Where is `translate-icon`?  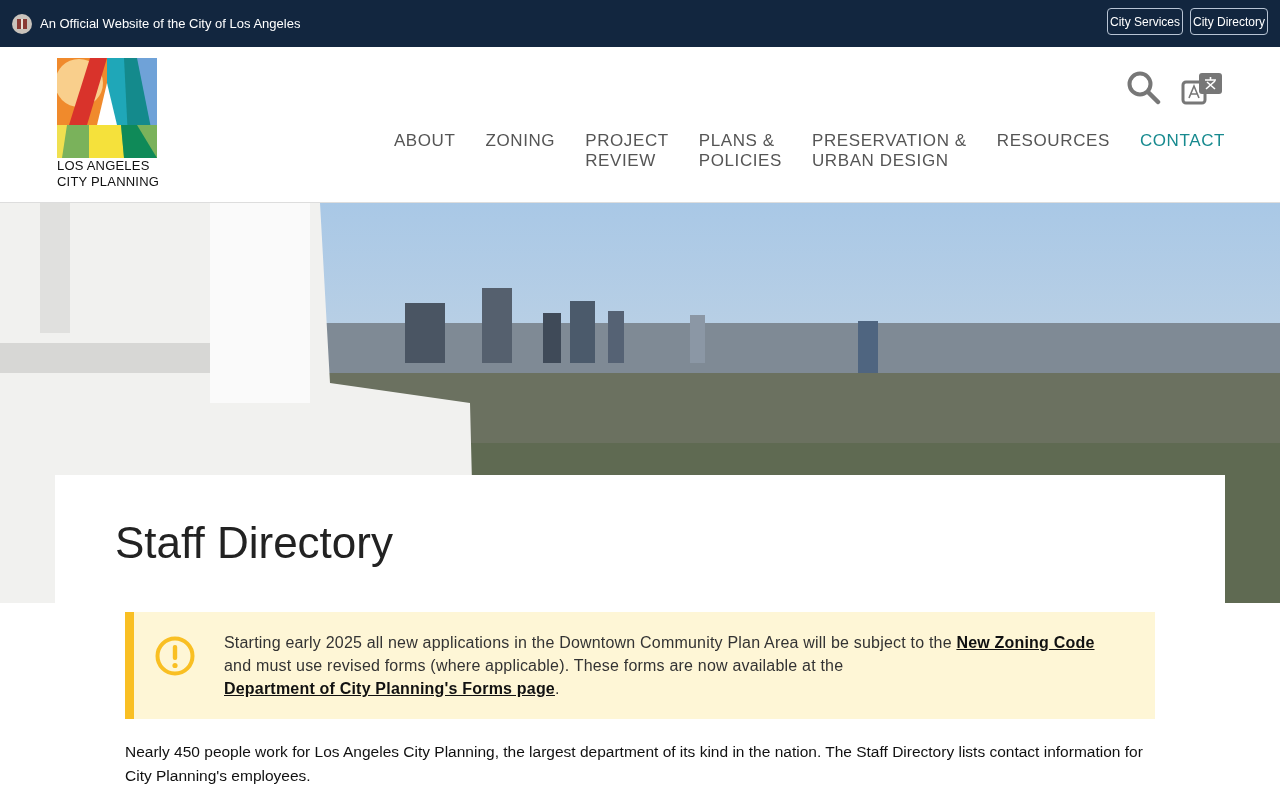 translate-icon is located at coordinates (1203, 88).